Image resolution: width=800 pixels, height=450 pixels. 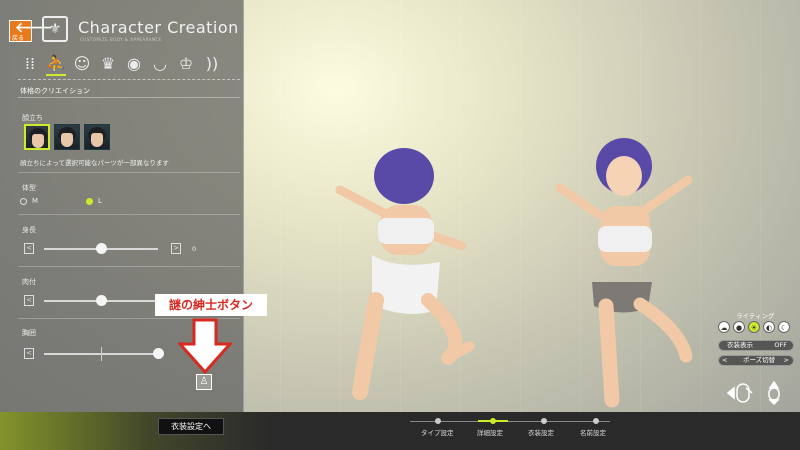 I want to click on height-slider-knob, so click(x=101, y=248).